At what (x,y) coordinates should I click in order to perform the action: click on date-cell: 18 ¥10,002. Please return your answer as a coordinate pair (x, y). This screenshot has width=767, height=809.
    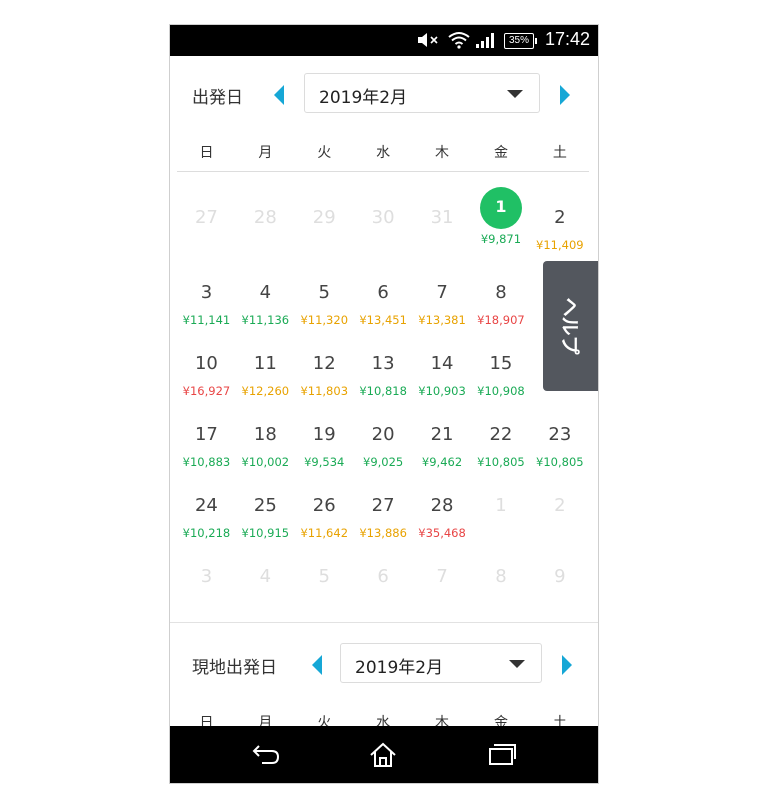
    Looking at the image, I should click on (265, 447).